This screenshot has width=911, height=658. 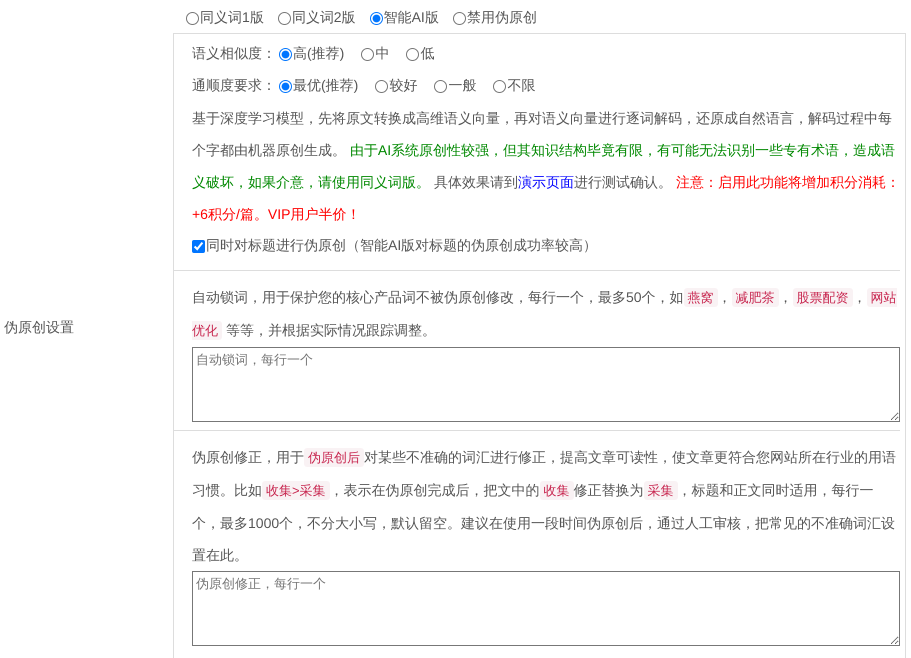 What do you see at coordinates (382, 54) in the screenshot?
I see `radio-label: 中` at bounding box center [382, 54].